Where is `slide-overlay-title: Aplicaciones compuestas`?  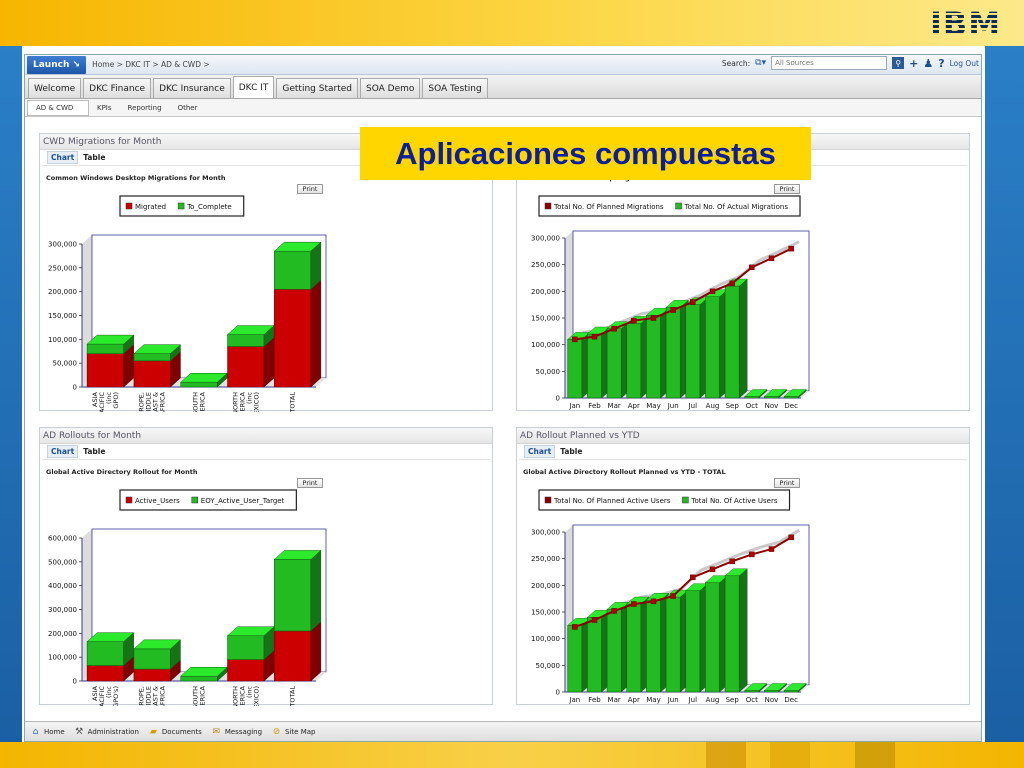 slide-overlay-title: Aplicaciones compuestas is located at coordinates (585, 153).